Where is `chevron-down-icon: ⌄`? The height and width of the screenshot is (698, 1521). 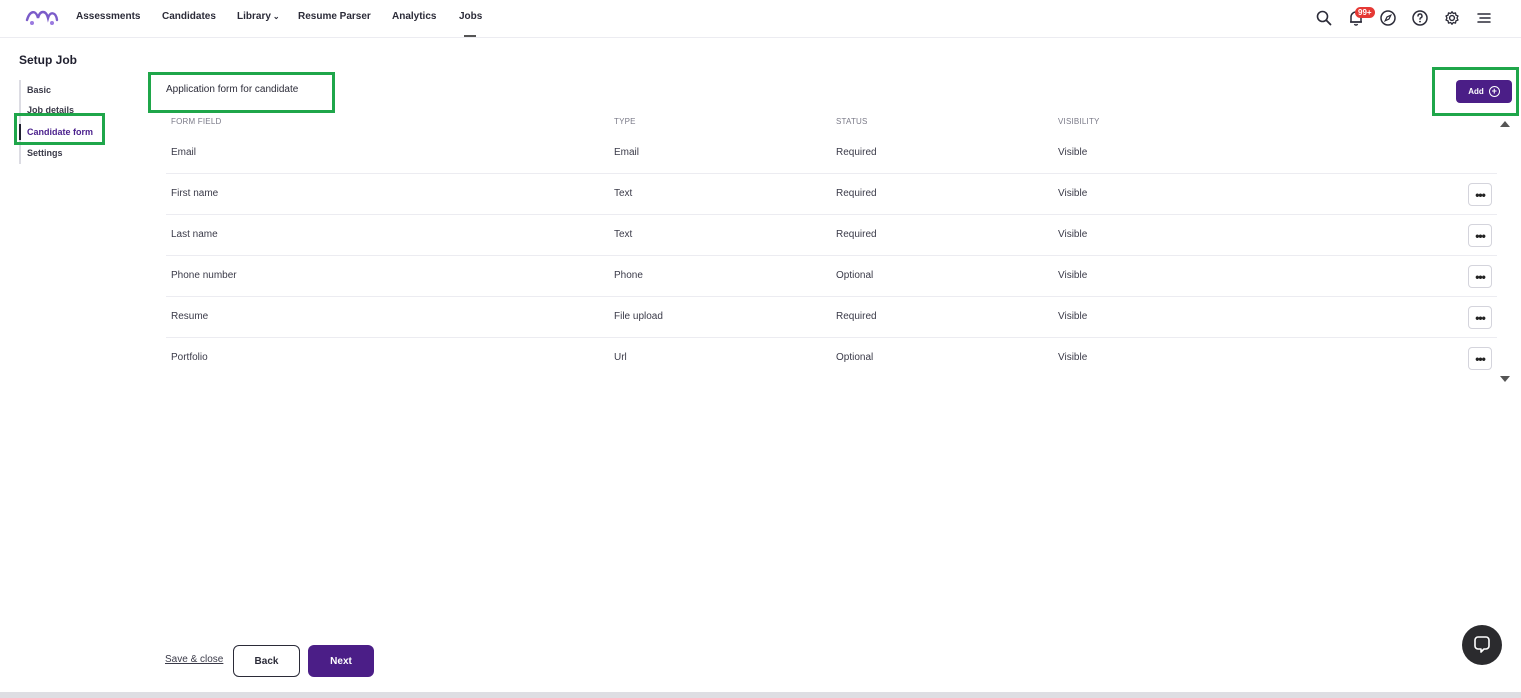 chevron-down-icon: ⌄ is located at coordinates (276, 16).